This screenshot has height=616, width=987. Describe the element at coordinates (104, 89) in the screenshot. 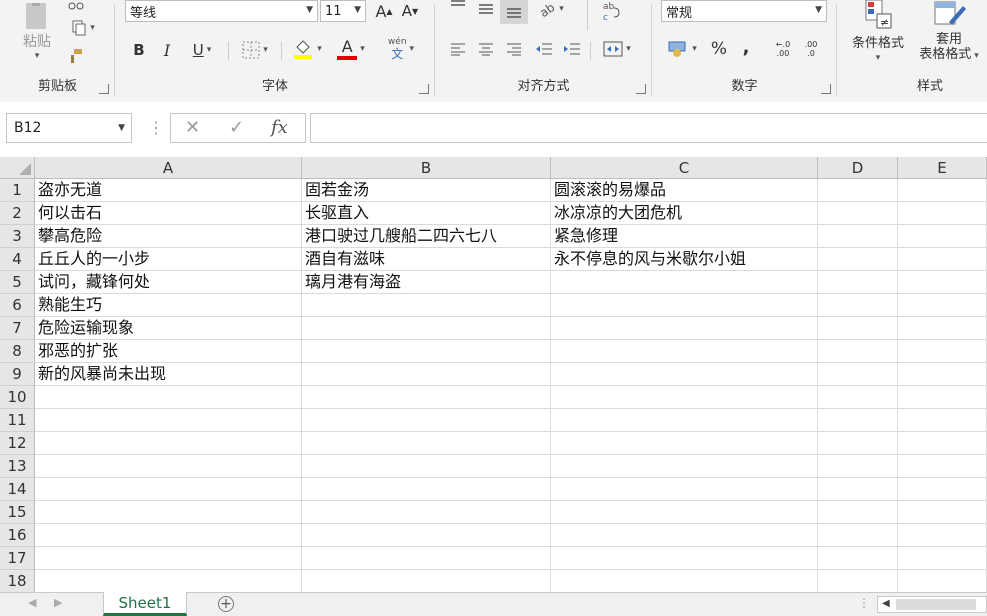

I see `clipboard-launcher-icon: .` at that location.